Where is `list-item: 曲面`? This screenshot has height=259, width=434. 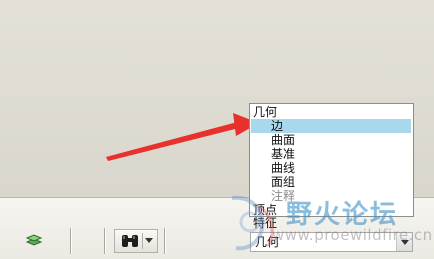 list-item: 曲面 is located at coordinates (283, 140).